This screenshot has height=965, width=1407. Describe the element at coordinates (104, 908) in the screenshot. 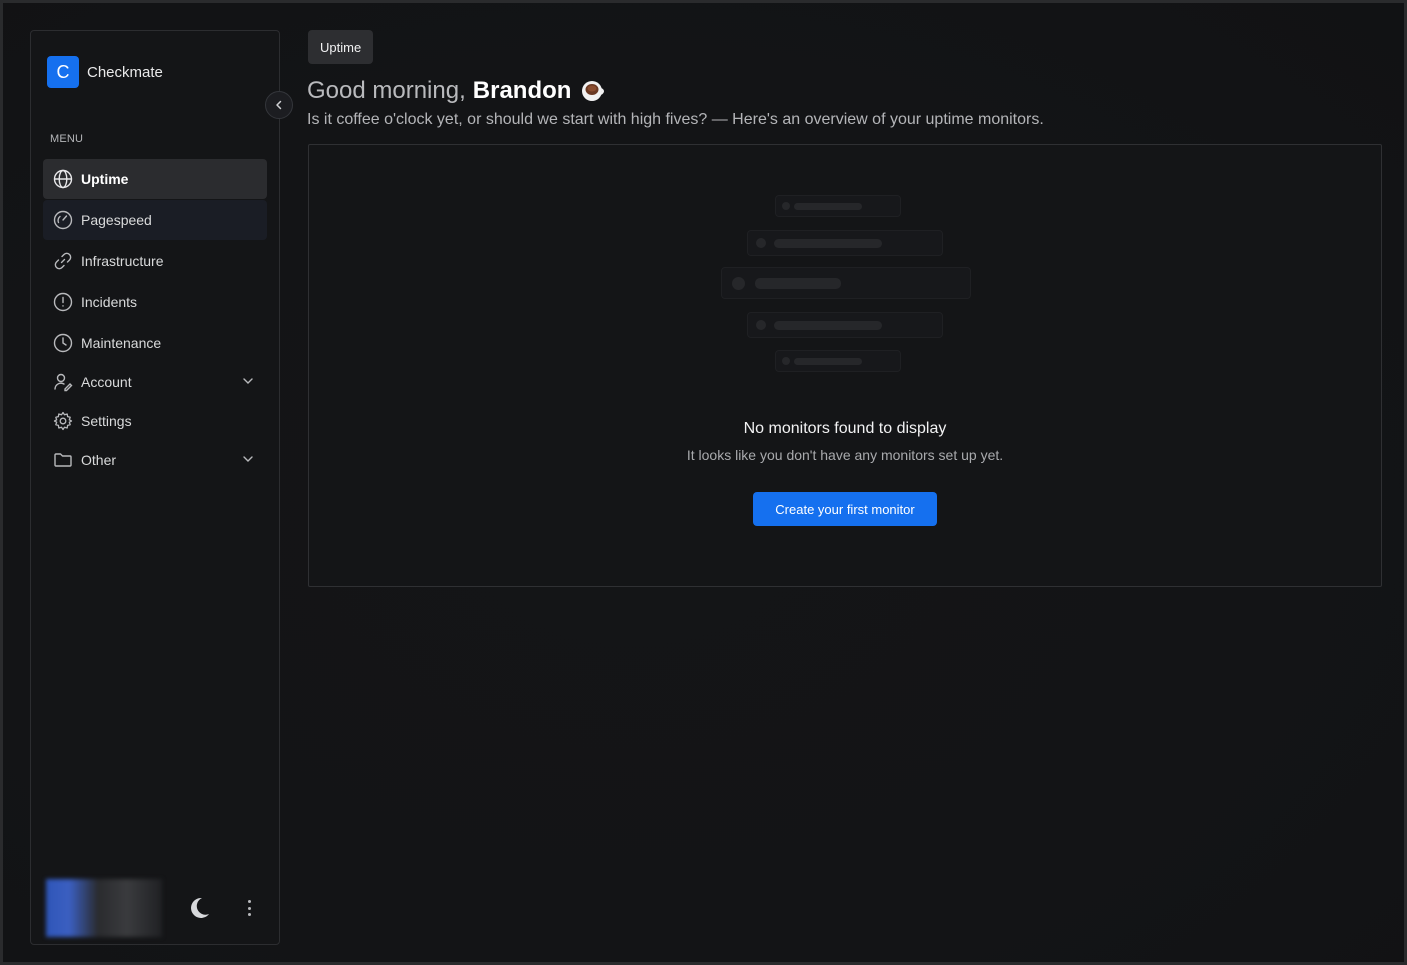

I see `avatar` at that location.